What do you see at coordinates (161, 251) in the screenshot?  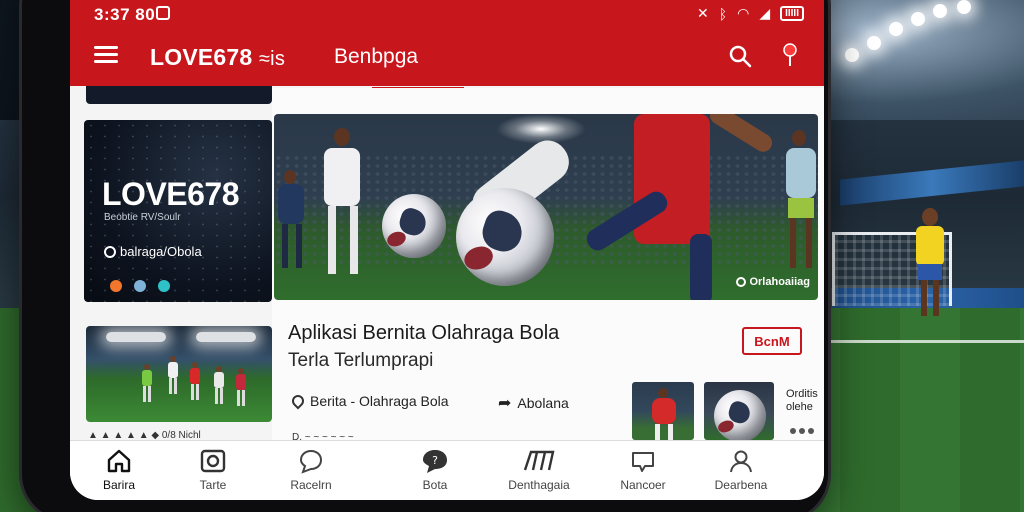 I see `promo-subtitle-text: balraga/Obola` at bounding box center [161, 251].